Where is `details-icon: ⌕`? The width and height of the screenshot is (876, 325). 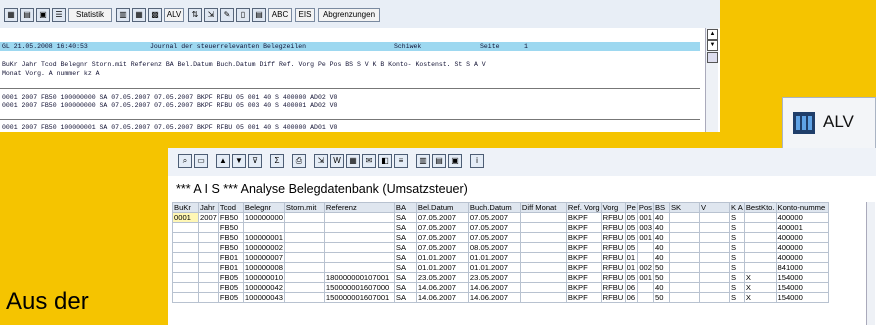
details-icon: ⌕ is located at coordinates (185, 161).